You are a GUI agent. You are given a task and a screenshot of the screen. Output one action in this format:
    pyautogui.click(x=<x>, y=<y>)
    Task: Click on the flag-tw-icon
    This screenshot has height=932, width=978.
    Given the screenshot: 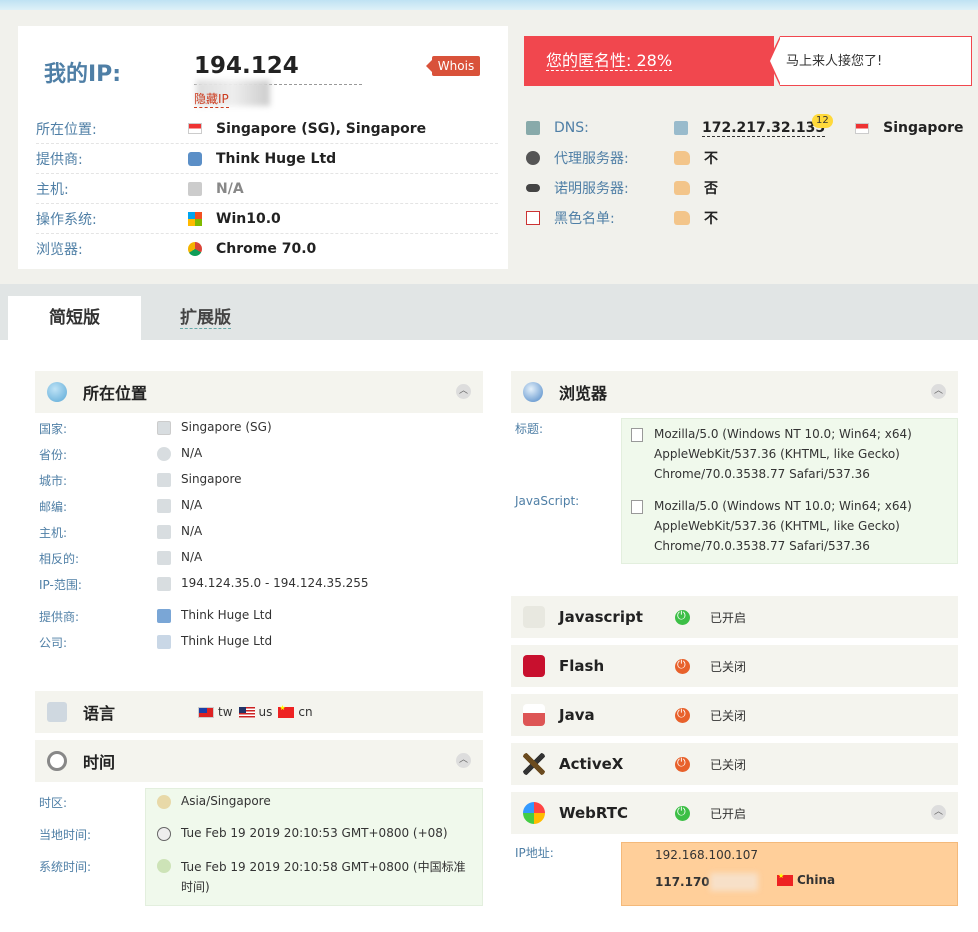 What is the action you would take?
    pyautogui.click(x=206, y=712)
    